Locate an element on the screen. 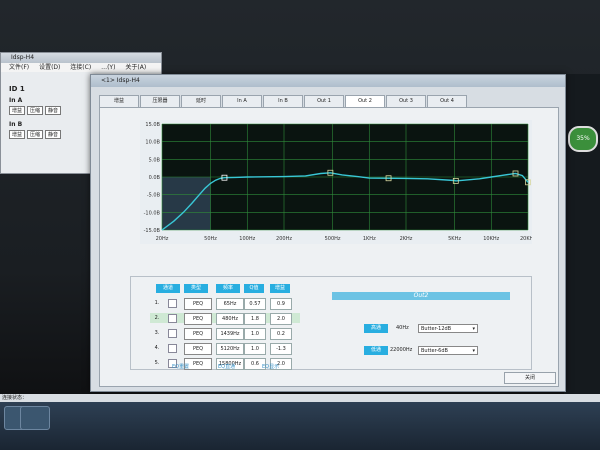 Image resolution: width=600 pixels, height=450 pixels. x-tick-label: 20KHz is located at coordinates (526, 239).